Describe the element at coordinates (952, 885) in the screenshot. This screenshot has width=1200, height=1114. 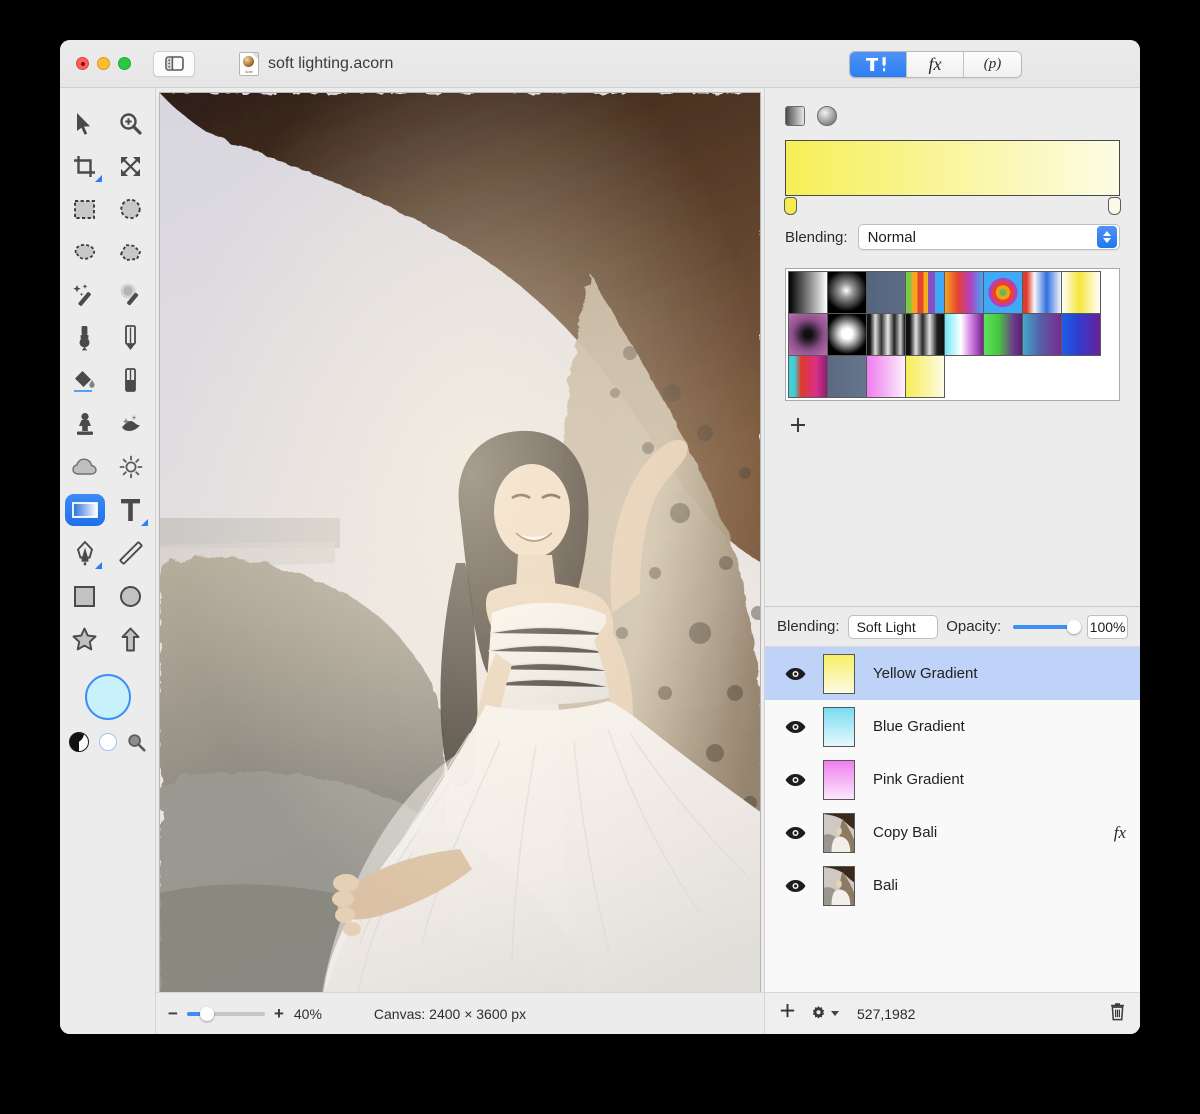
I see `layer-row: Bali` at that location.